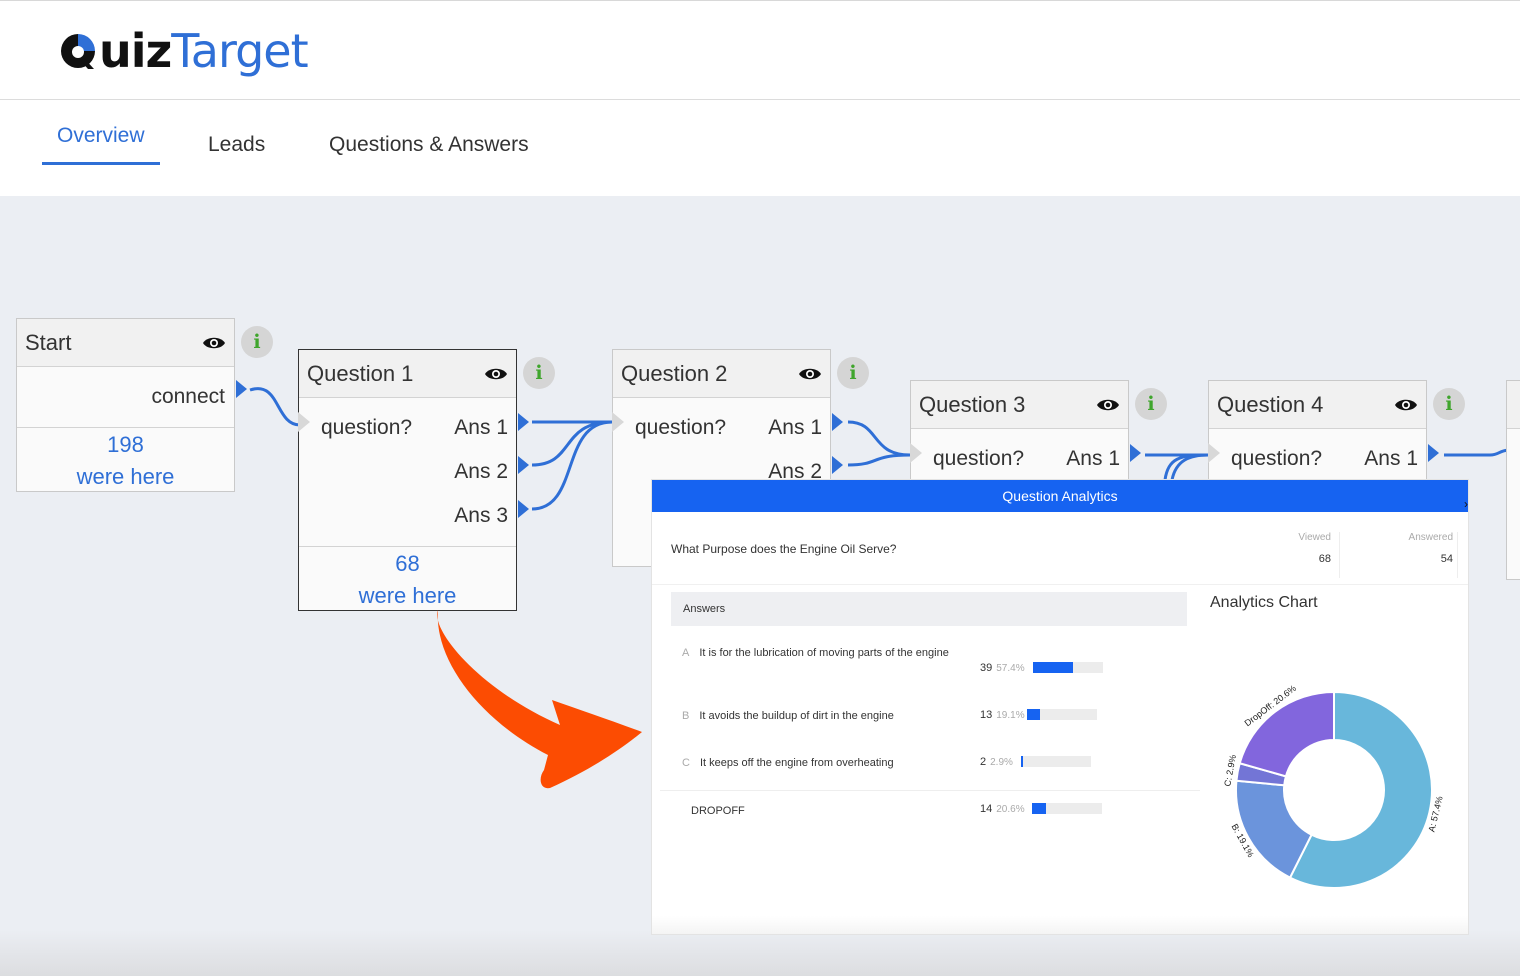 The height and width of the screenshot is (976, 1520). I want to click on analytics-panel-title: Question Analytics, so click(1060, 496).